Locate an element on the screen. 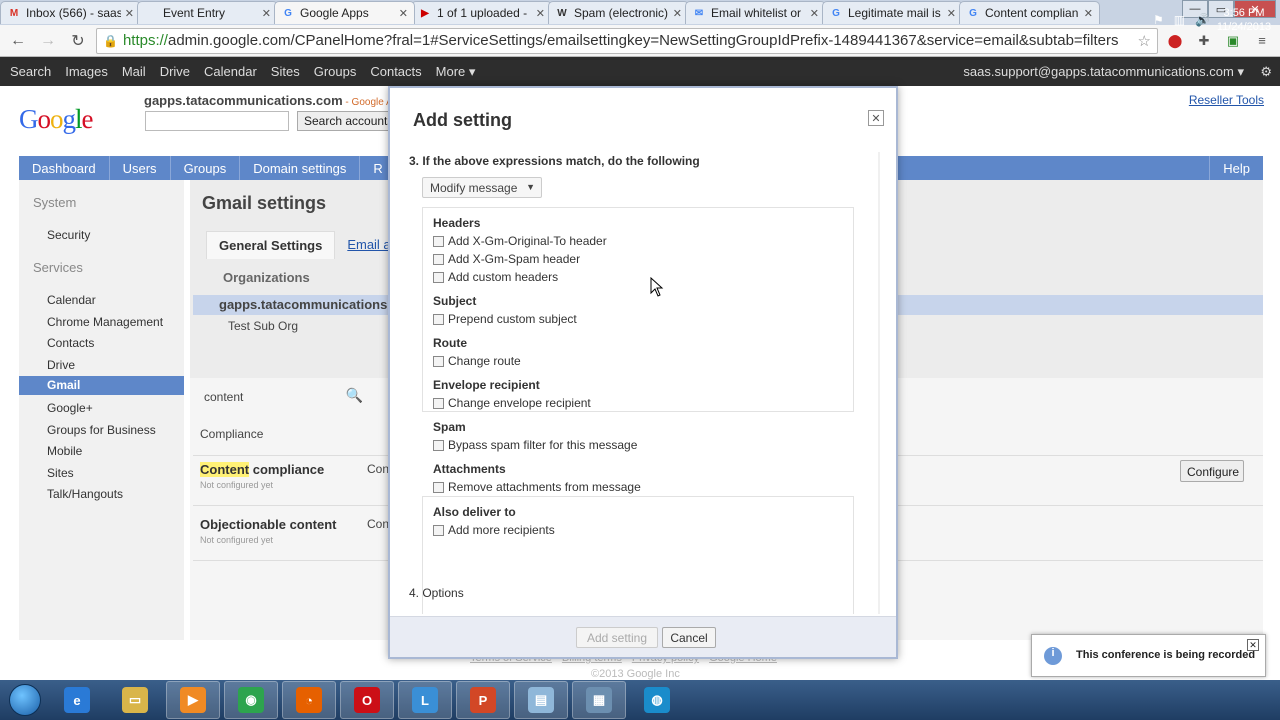  checkbox-remove-attachments: Remove attachments from message is located at coordinates (537, 487).